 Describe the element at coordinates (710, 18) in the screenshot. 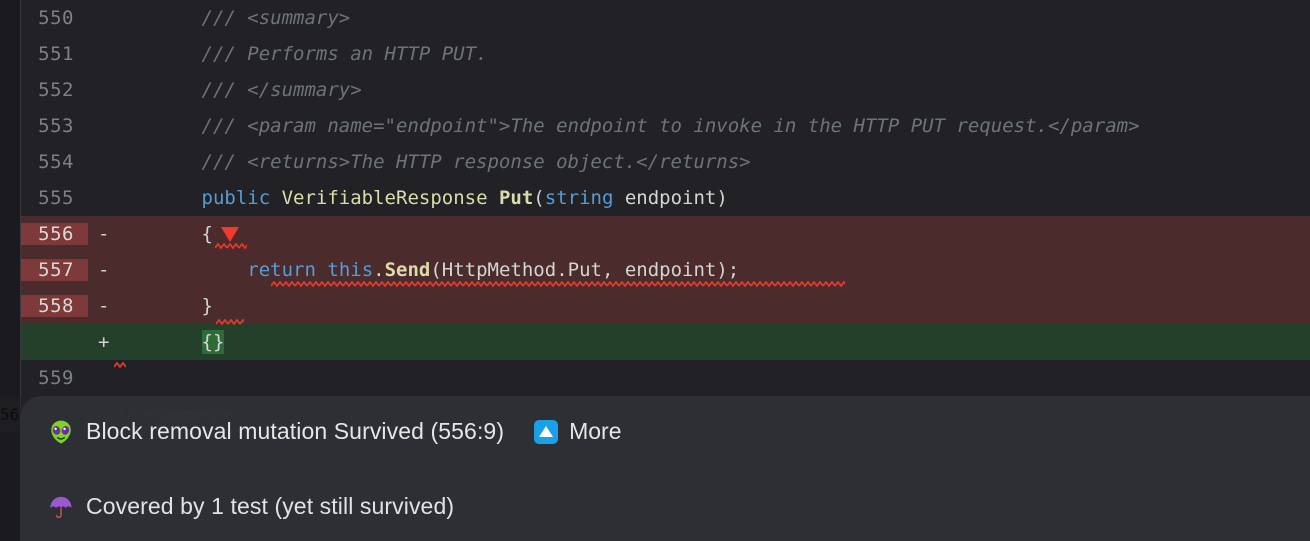

I see `code-text: /// <summary>` at that location.